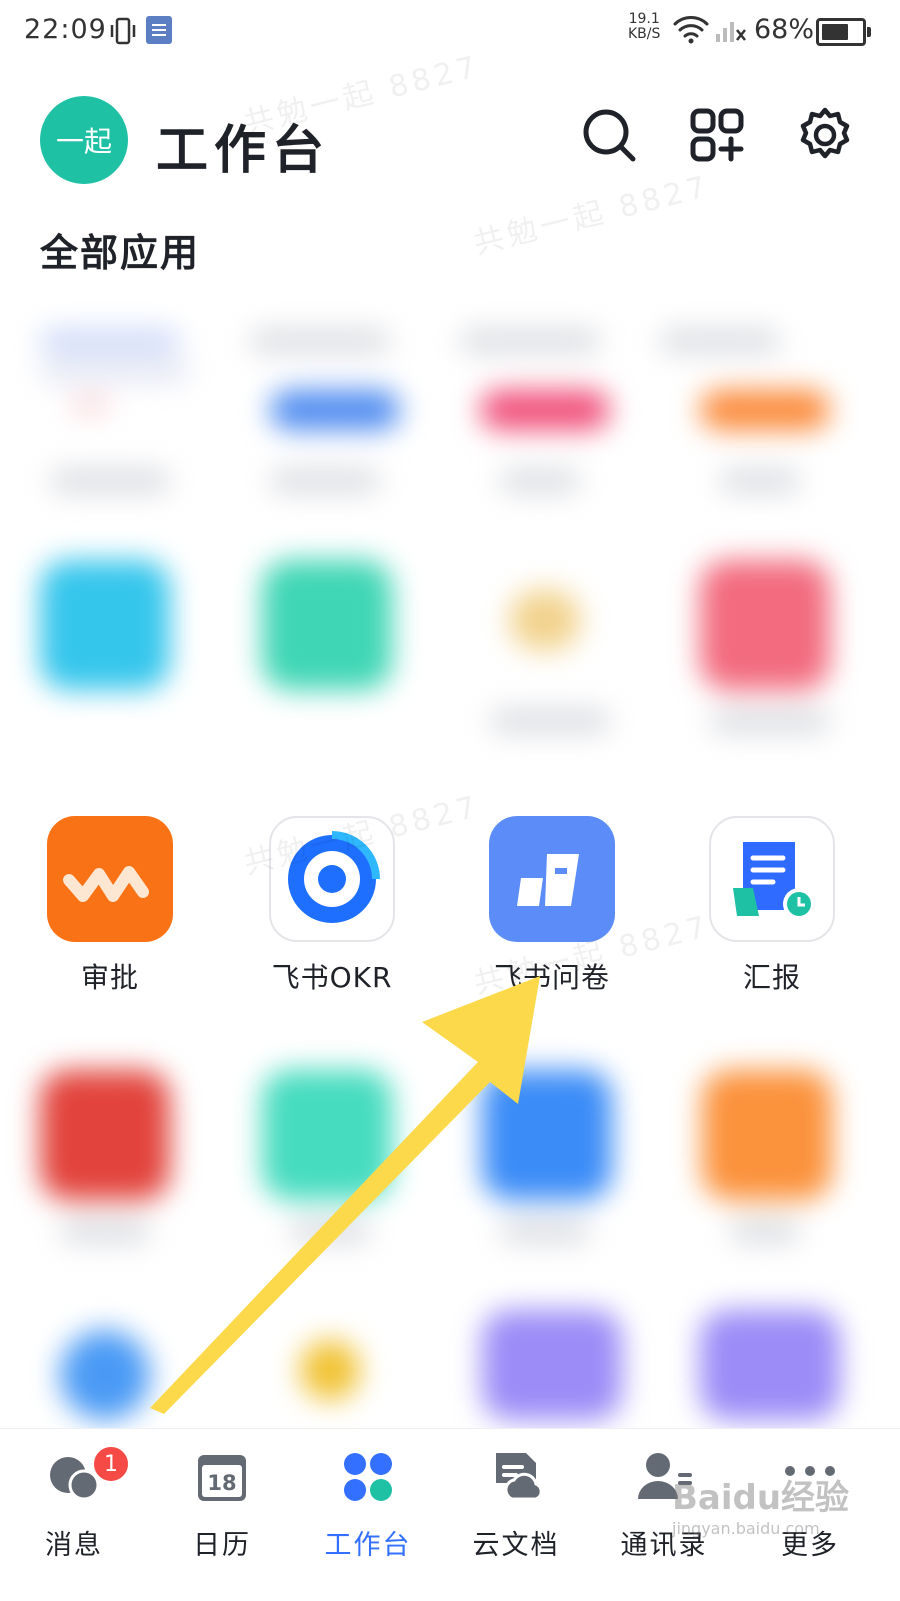 The height and width of the screenshot is (1601, 900). What do you see at coordinates (691, 30) in the screenshot?
I see `wifi-icon` at bounding box center [691, 30].